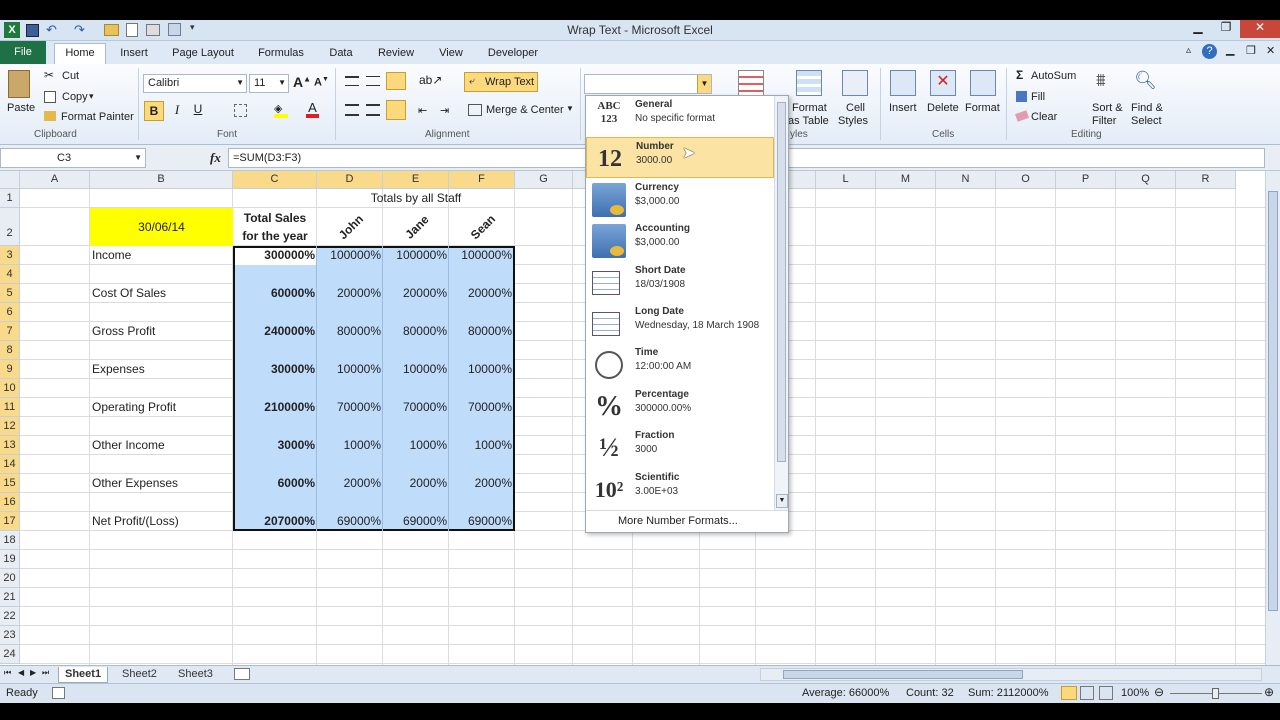 This screenshot has width=1280, height=720. I want to click on jane-cell-e7: 80000%, so click(415, 331).